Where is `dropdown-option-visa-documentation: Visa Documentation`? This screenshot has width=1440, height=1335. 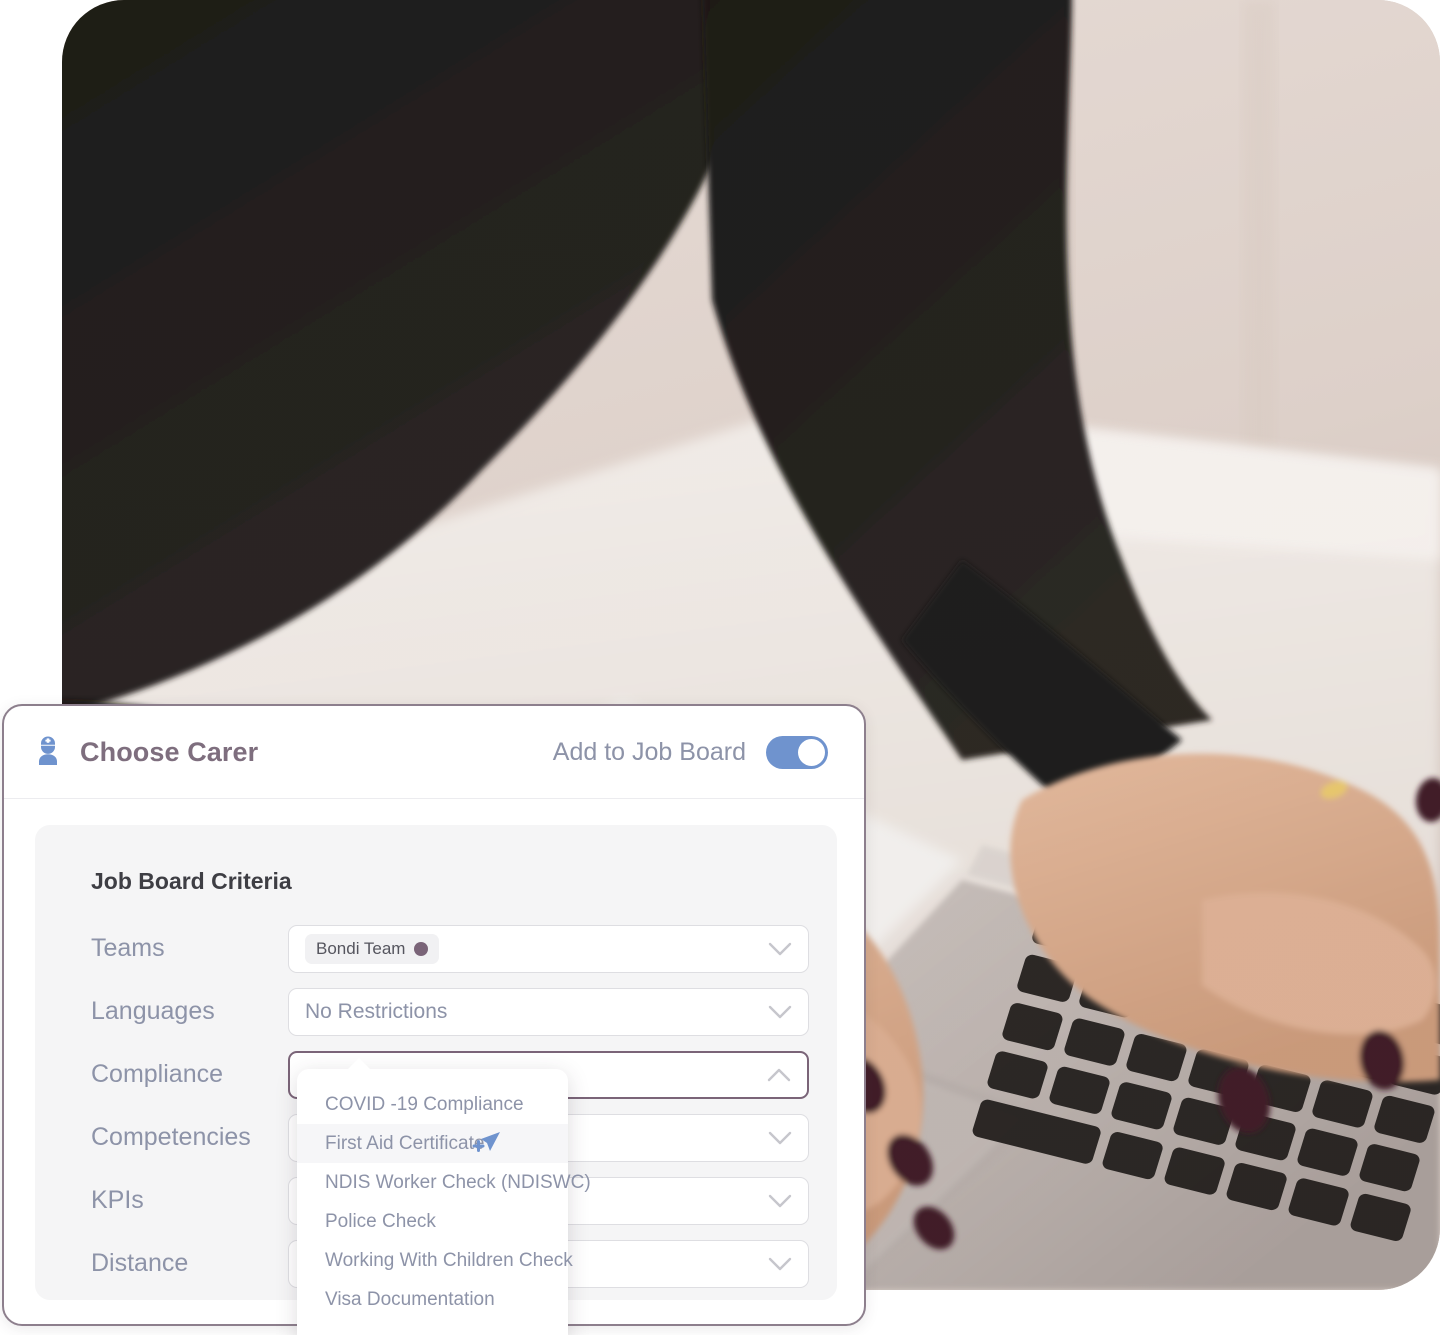 dropdown-option-visa-documentation: Visa Documentation is located at coordinates (432, 1299).